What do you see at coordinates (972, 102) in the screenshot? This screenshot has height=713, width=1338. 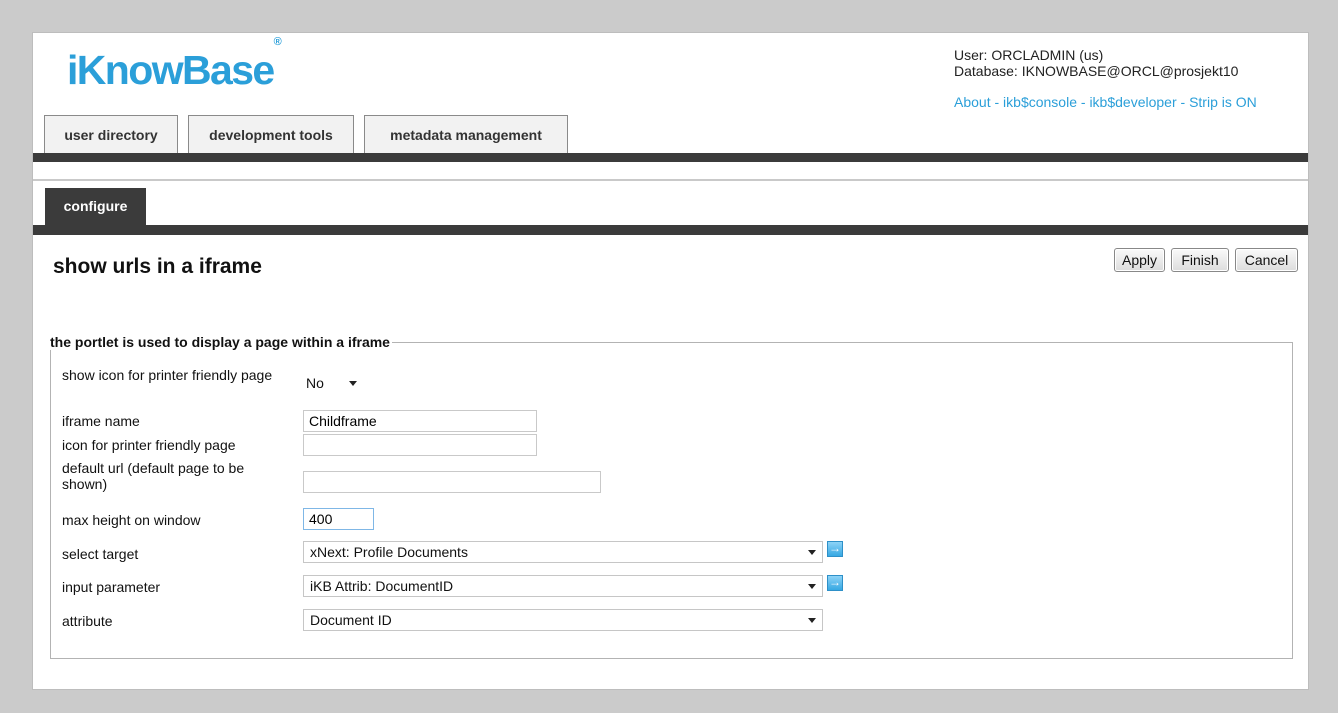 I see `about-link: About` at bounding box center [972, 102].